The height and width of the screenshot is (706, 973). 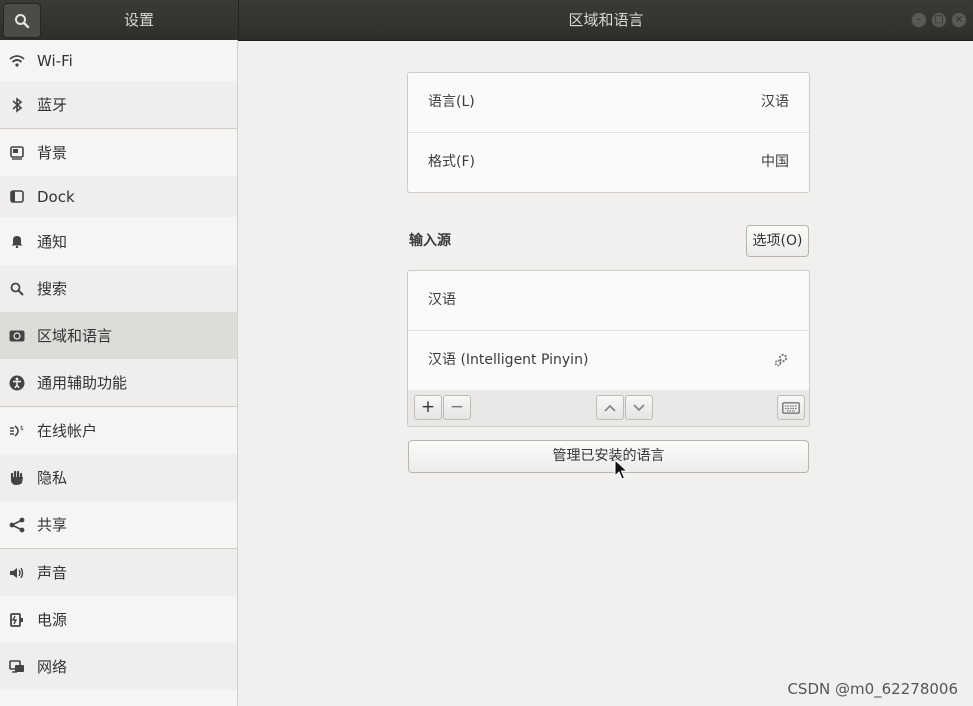 I want to click on maximize-icon: □, so click(x=939, y=19).